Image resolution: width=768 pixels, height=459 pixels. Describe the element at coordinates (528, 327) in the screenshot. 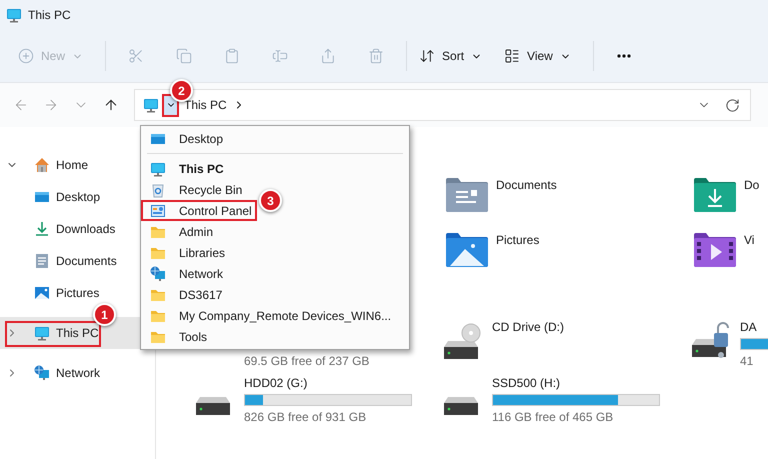

I see `drive-name: CD Drive (D:)` at that location.